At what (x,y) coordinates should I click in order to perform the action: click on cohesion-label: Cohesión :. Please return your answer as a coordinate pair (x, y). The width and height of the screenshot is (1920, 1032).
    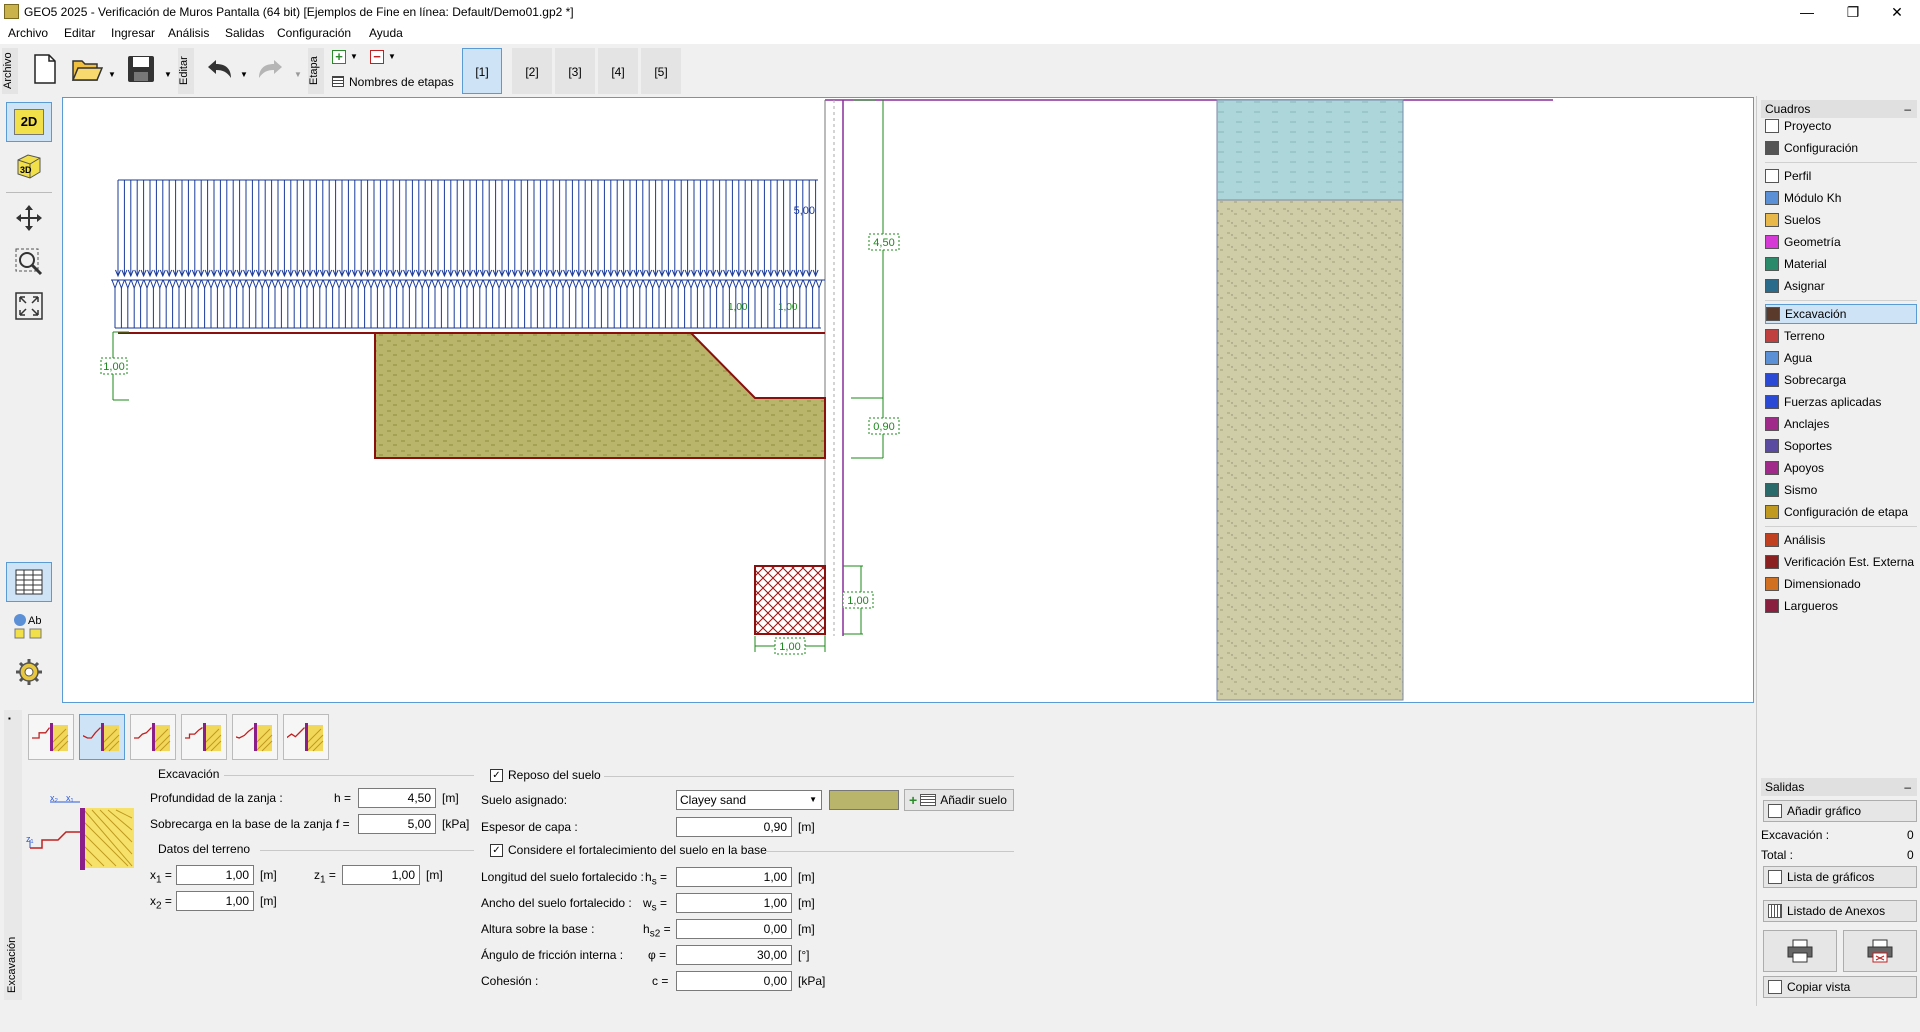
    Looking at the image, I should click on (510, 981).